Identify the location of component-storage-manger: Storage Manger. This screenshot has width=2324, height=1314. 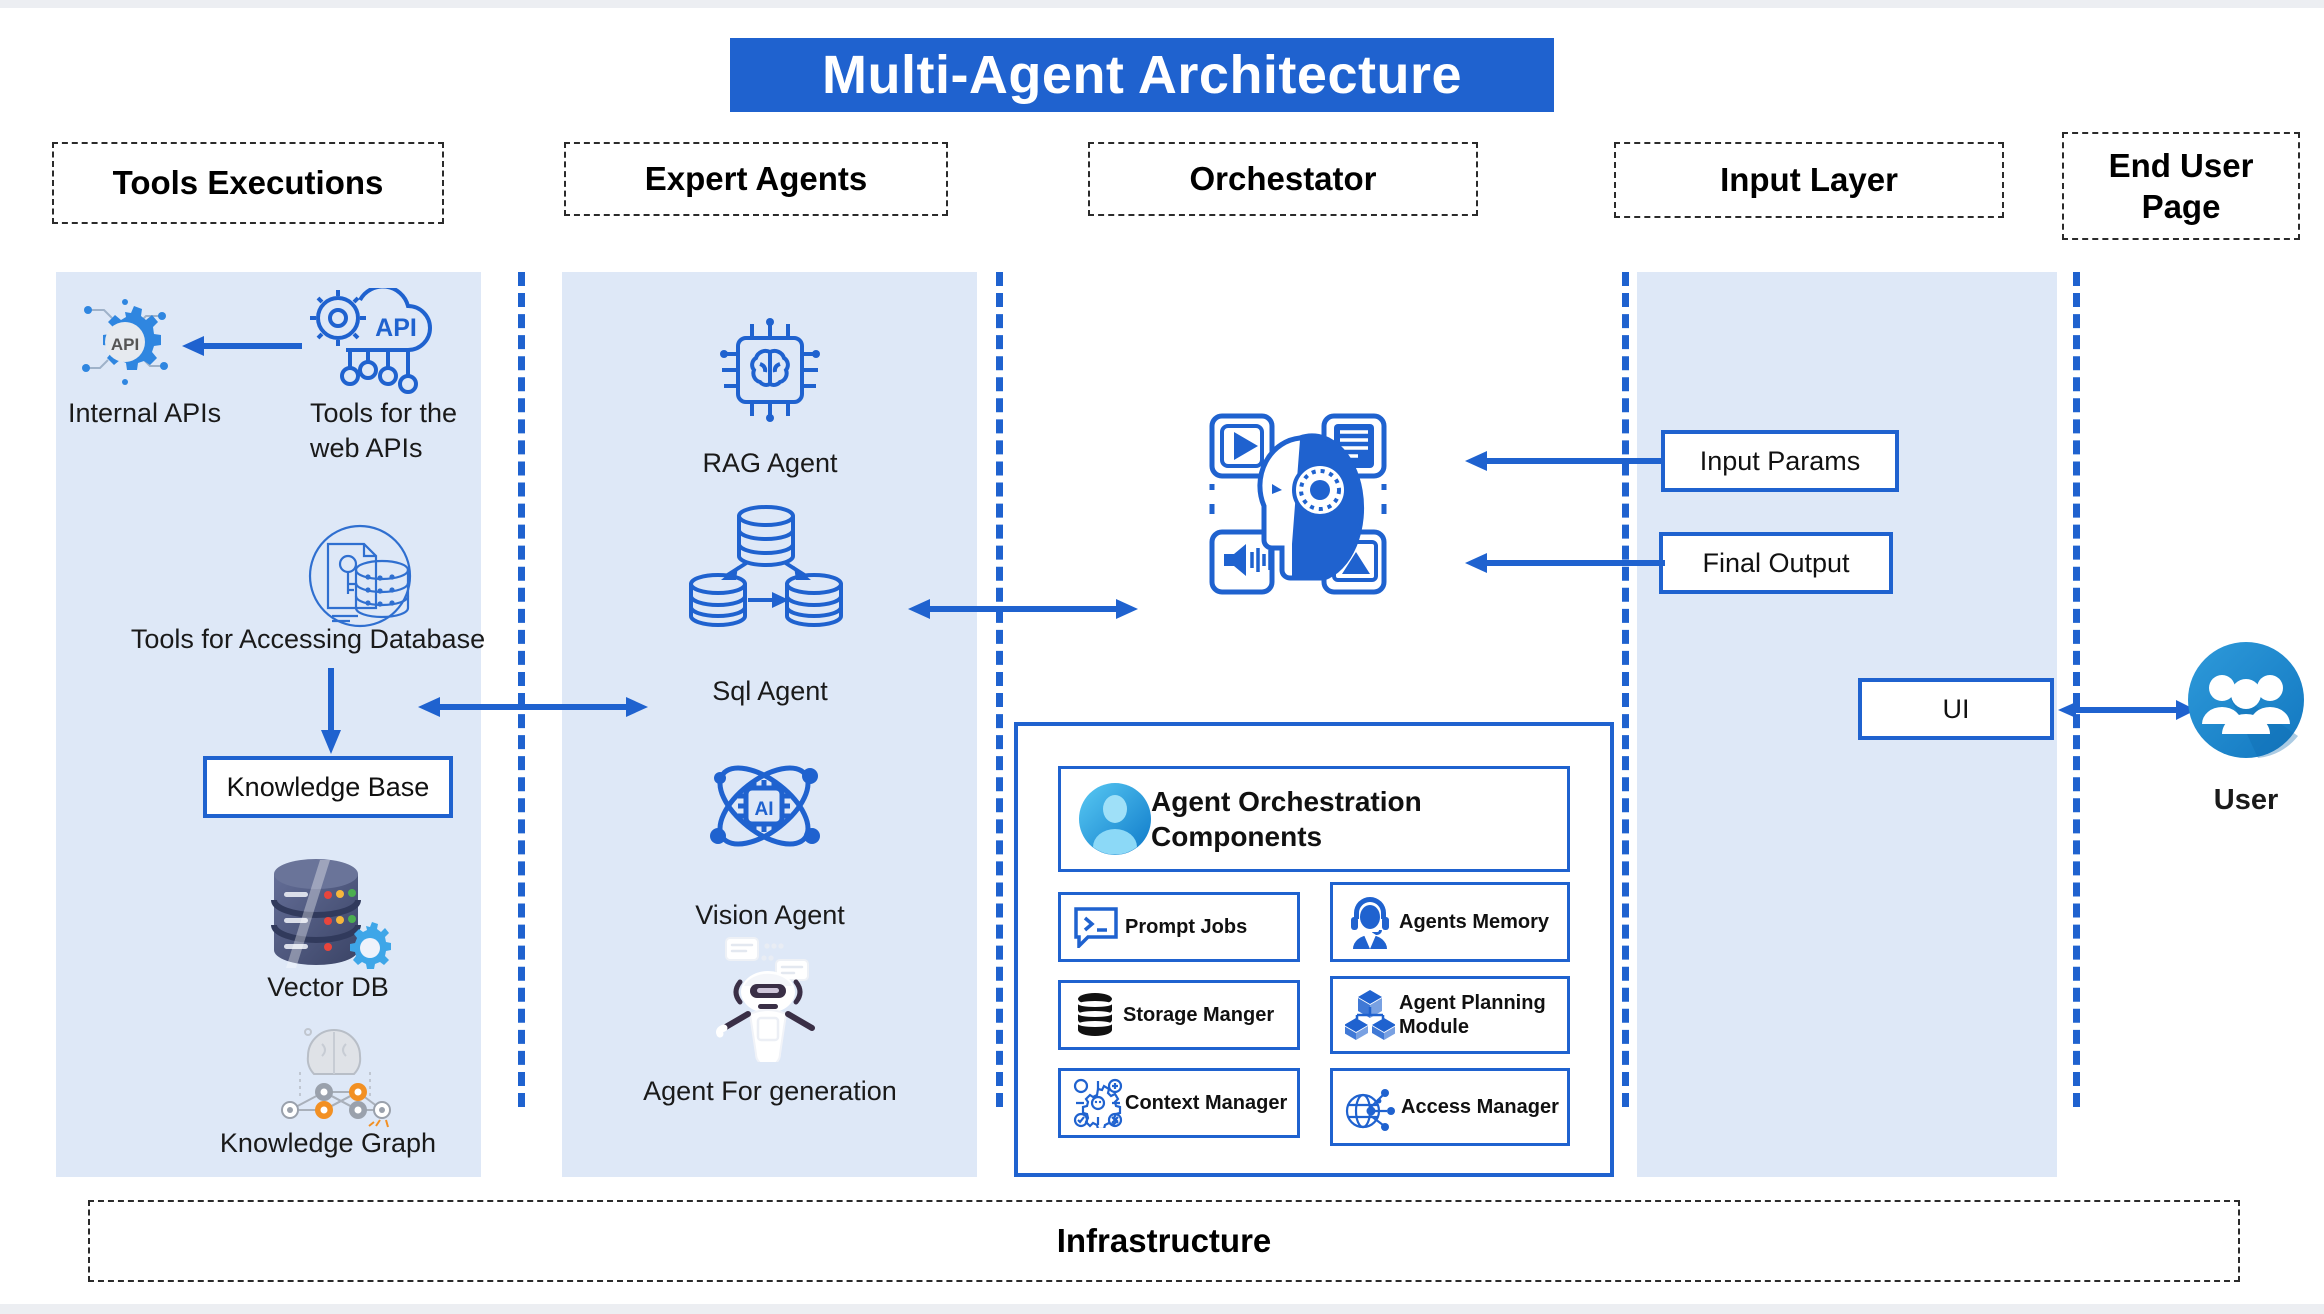
(1179, 1015).